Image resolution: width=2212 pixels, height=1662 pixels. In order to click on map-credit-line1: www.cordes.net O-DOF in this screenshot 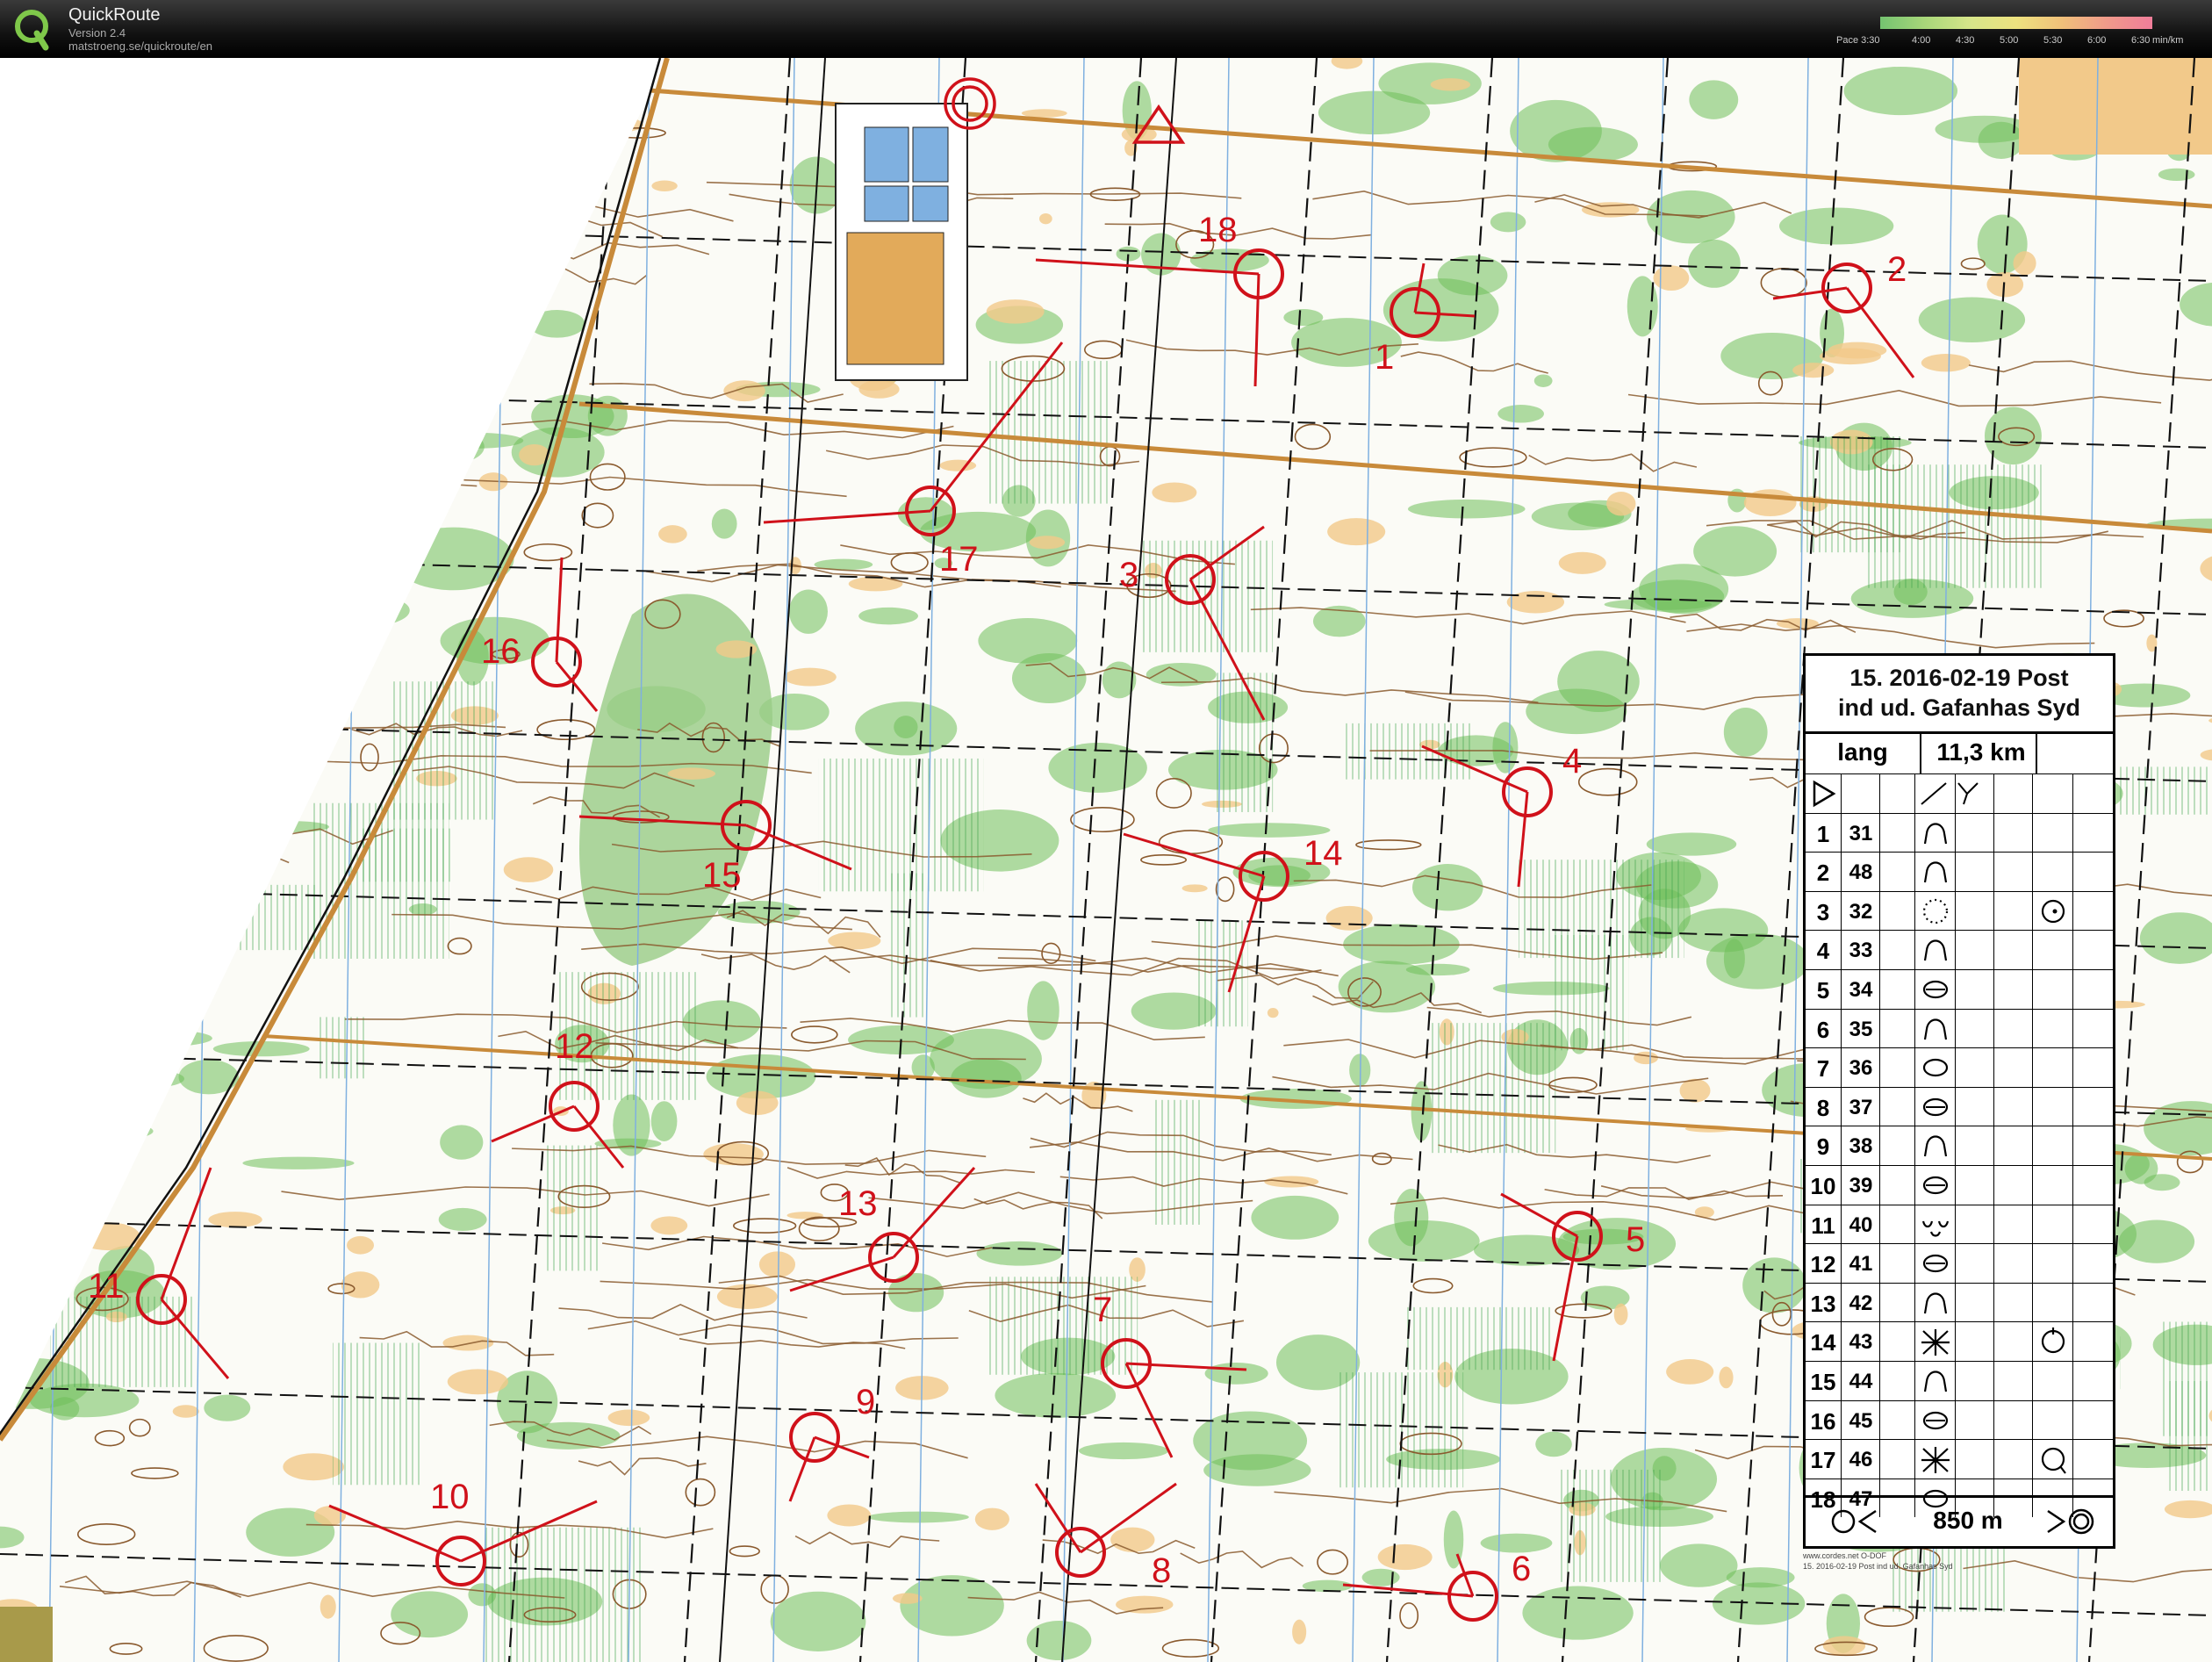, I will do `click(1845, 1555)`.